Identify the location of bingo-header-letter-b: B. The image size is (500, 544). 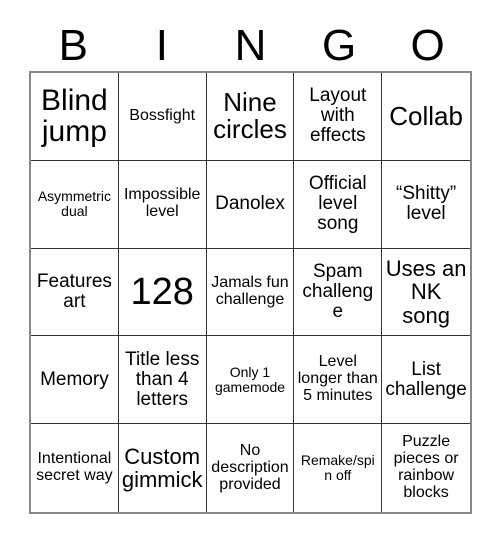
(73, 45).